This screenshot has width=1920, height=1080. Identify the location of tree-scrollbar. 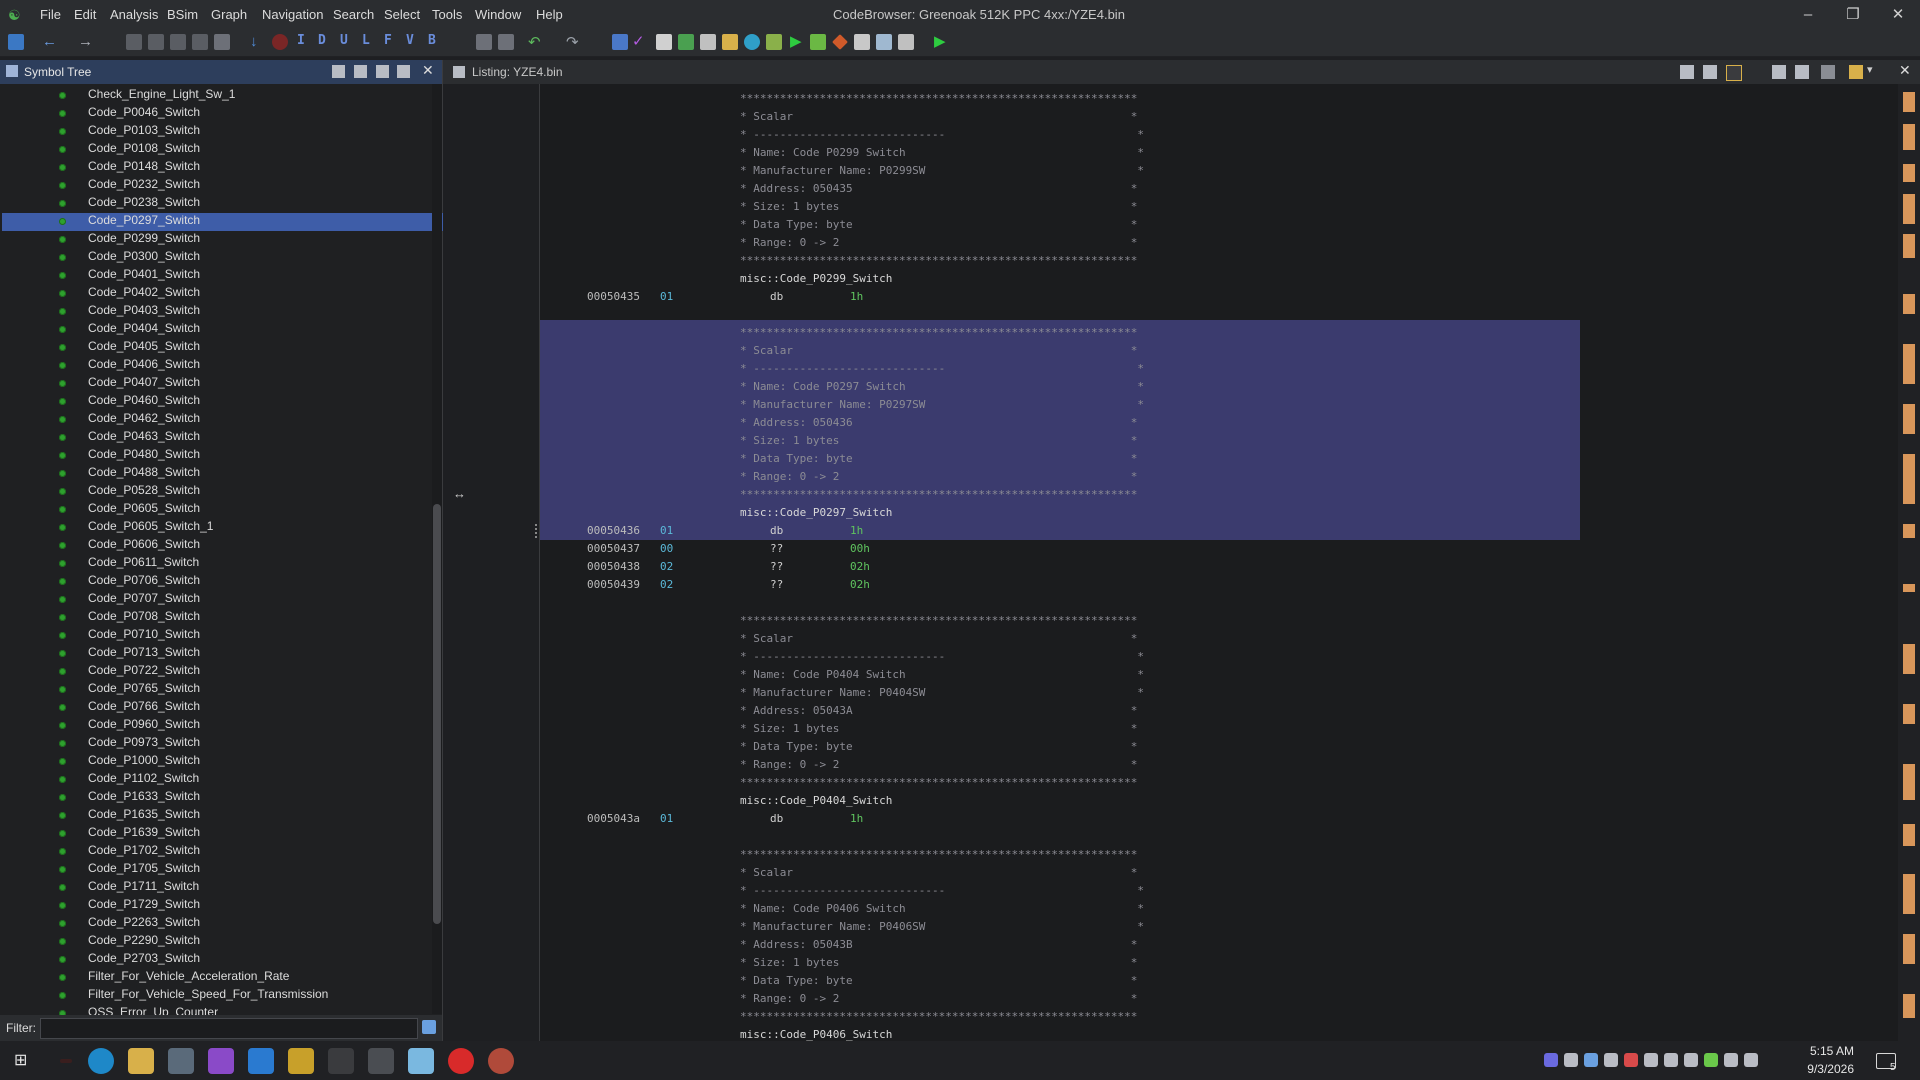
(437, 549).